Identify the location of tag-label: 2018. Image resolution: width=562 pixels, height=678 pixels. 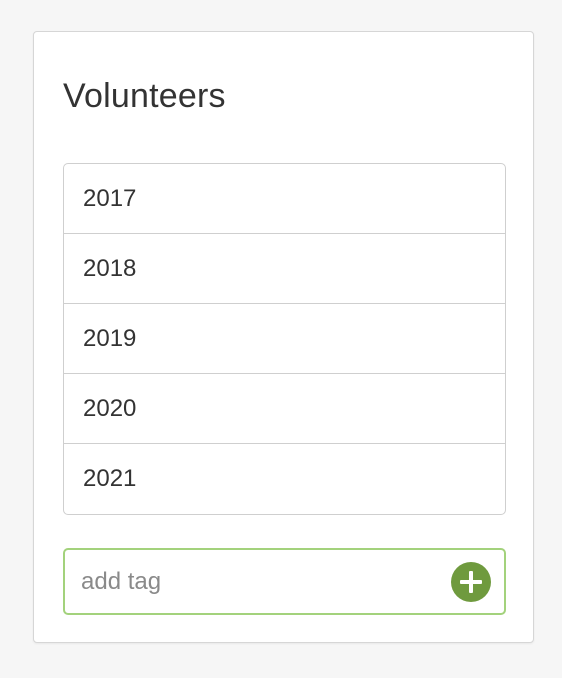
(110, 268).